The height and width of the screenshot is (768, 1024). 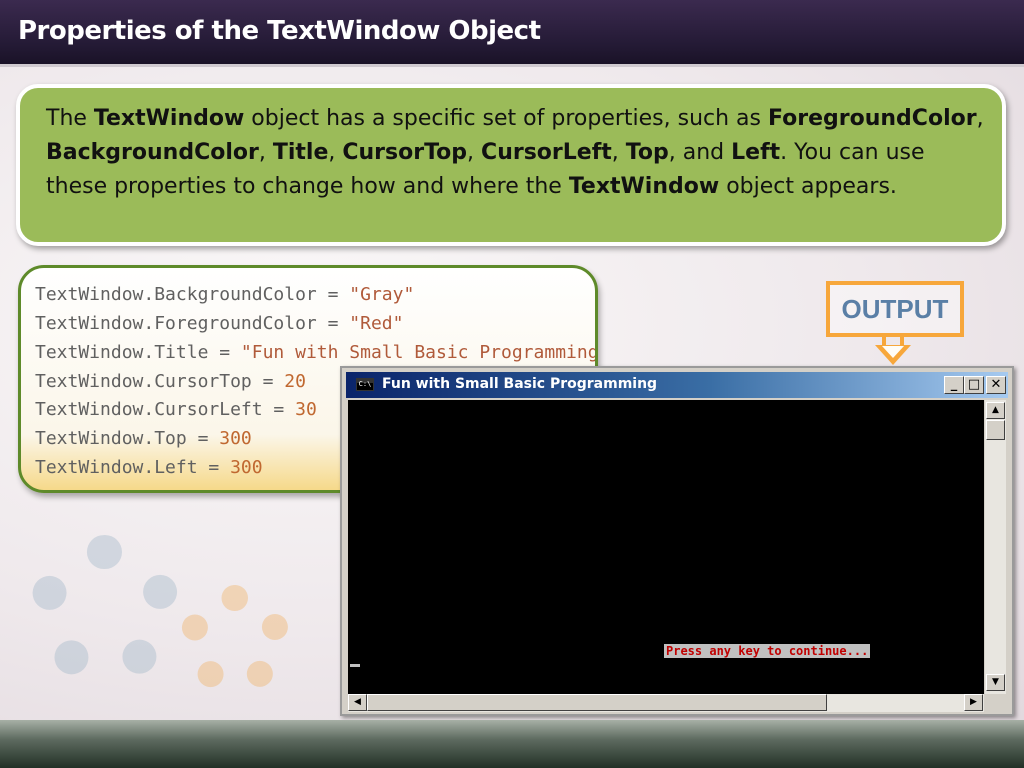 I want to click on code-value: "Gray", so click(x=382, y=294).